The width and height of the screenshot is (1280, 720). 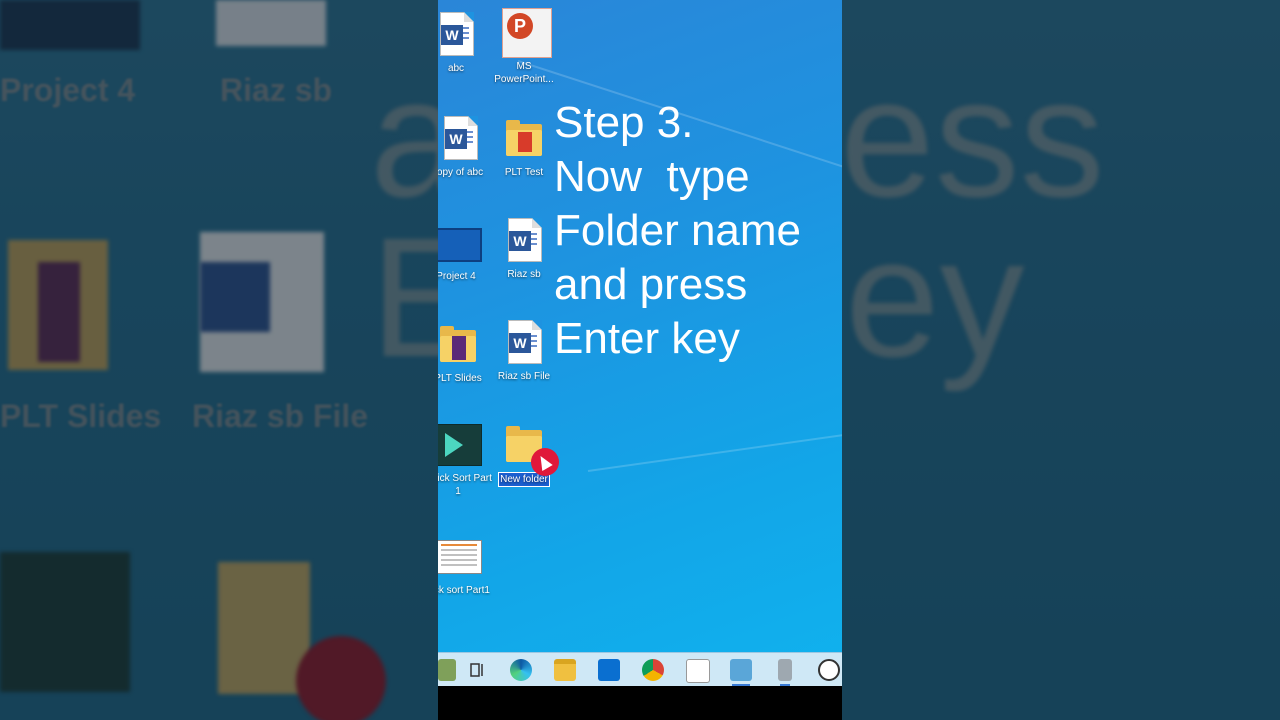 I want to click on taskbar, so click(x=640, y=669).